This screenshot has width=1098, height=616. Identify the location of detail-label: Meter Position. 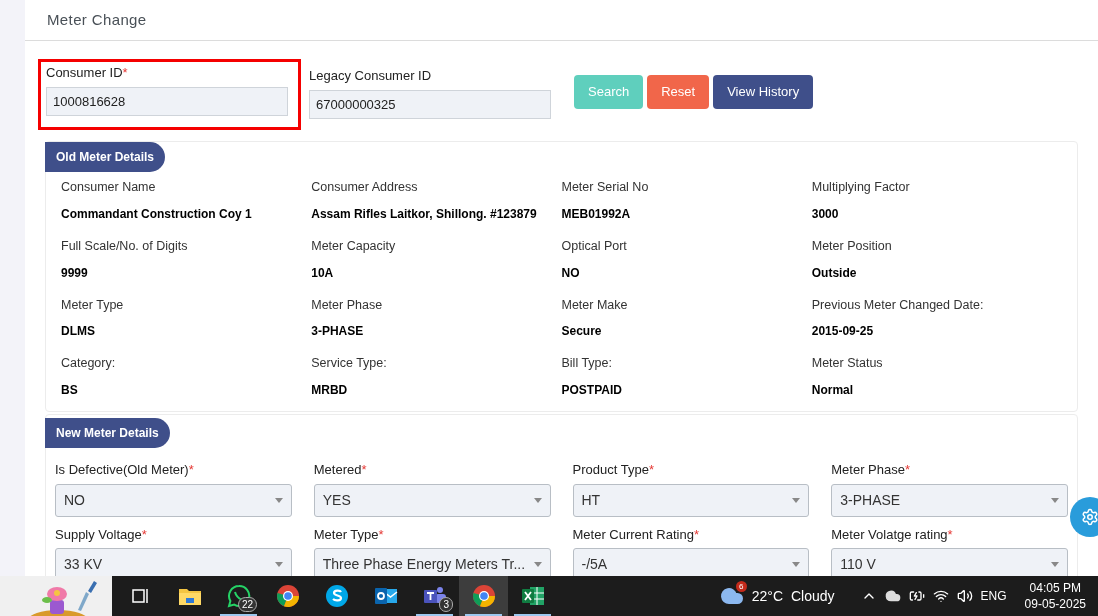
(852, 246).